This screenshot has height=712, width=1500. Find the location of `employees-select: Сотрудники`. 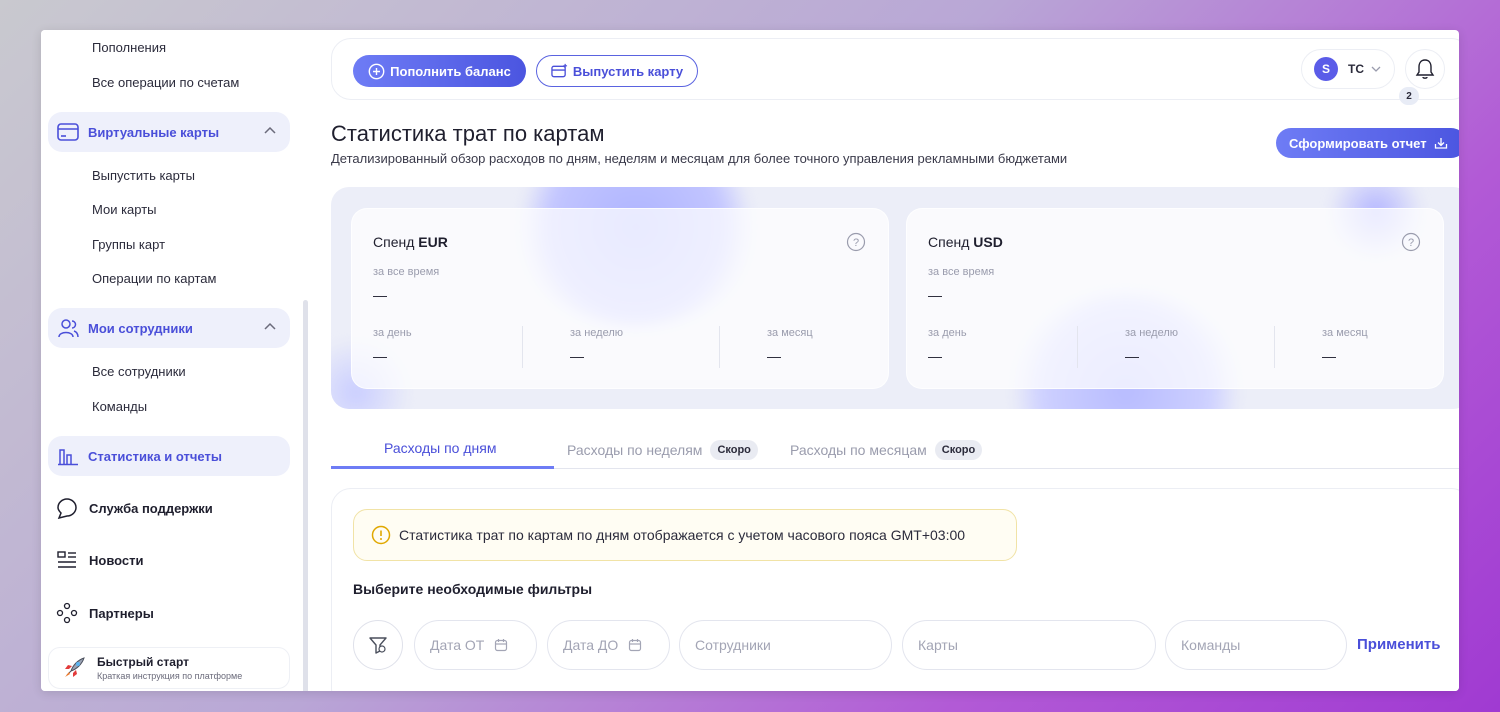

employees-select: Сотрудники is located at coordinates (785, 645).